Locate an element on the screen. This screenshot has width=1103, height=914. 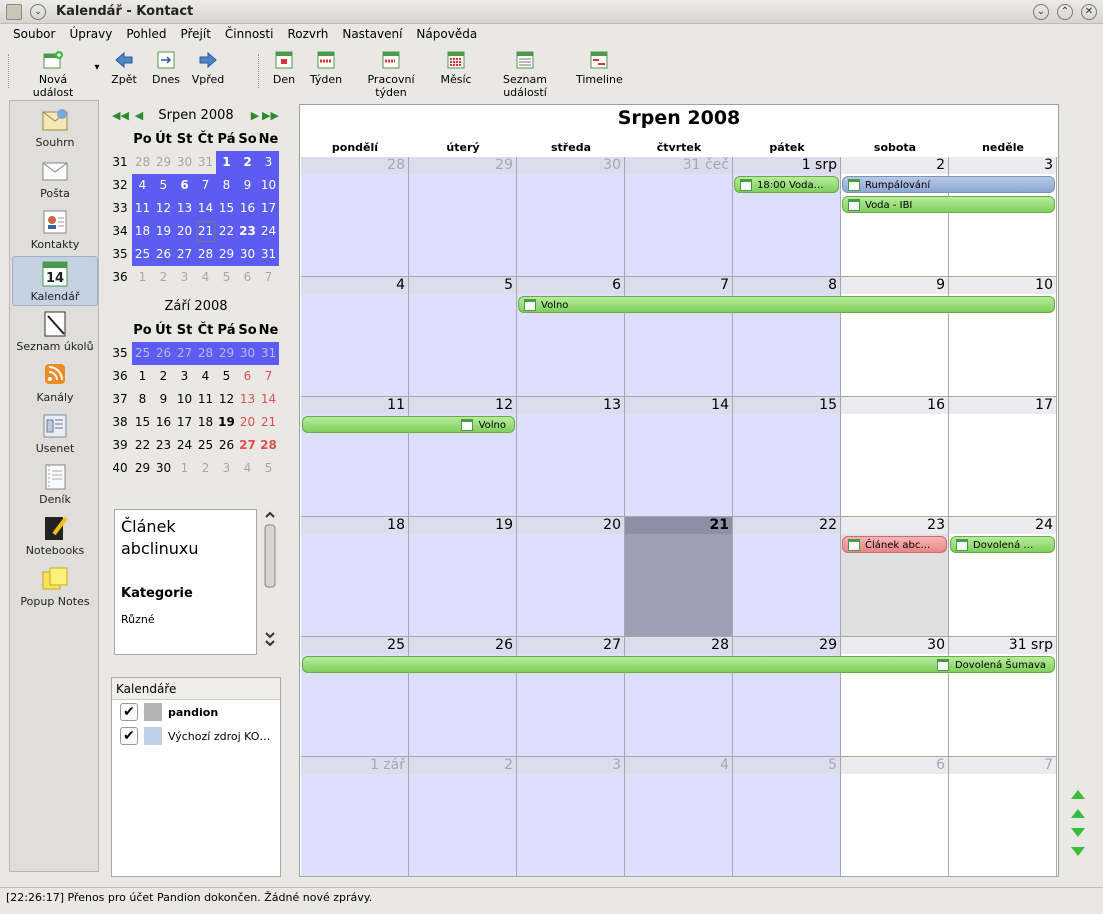
workweek-view-button: Pracovní týden is located at coordinates (391, 74).